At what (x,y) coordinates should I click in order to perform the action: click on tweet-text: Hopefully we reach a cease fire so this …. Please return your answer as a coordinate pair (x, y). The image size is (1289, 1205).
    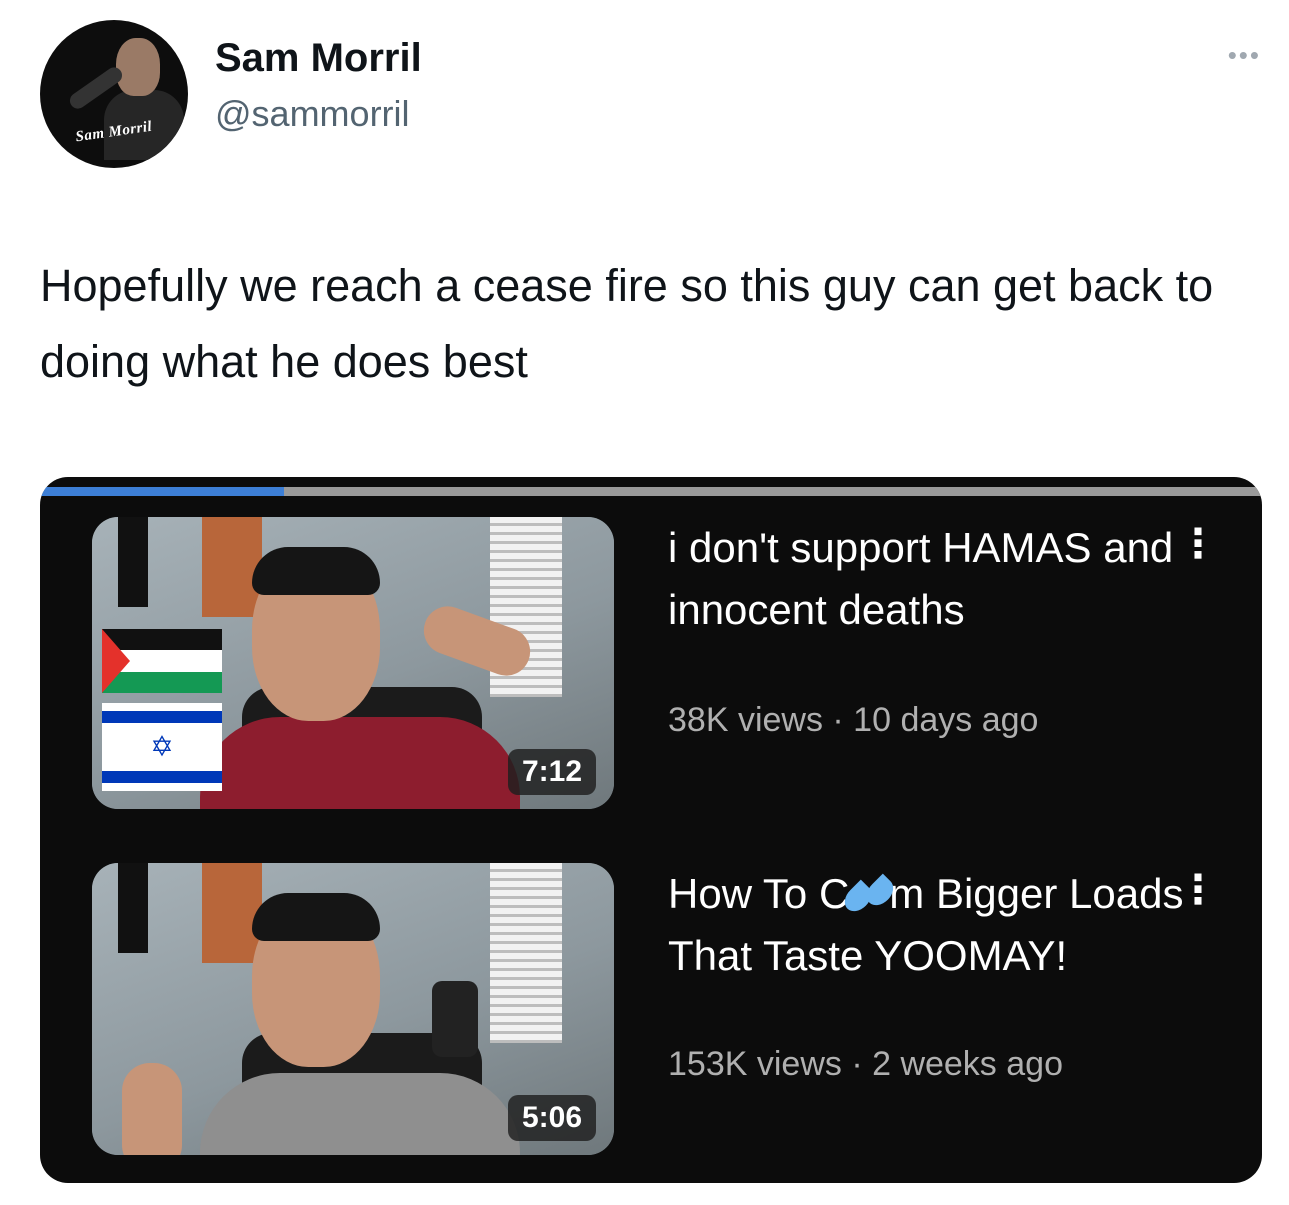
    Looking at the image, I should click on (627, 323).